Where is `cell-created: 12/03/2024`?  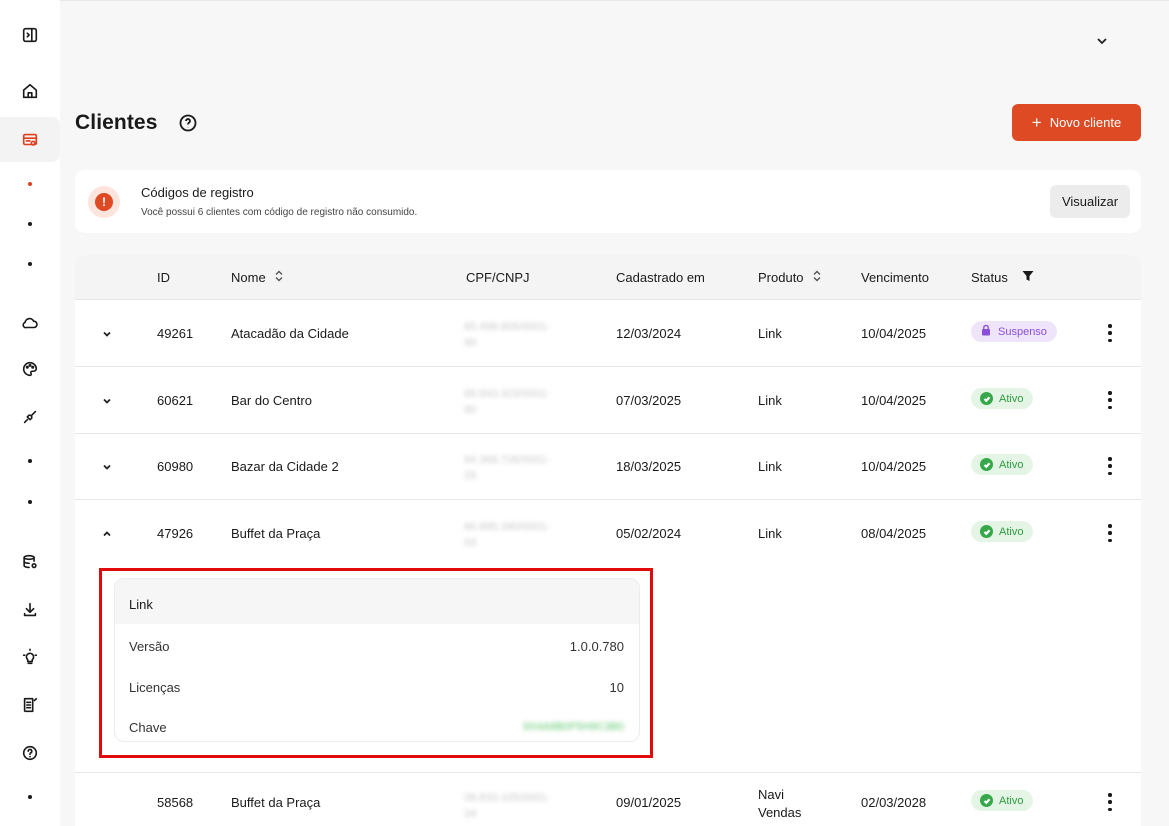 cell-created: 12/03/2024 is located at coordinates (649, 333).